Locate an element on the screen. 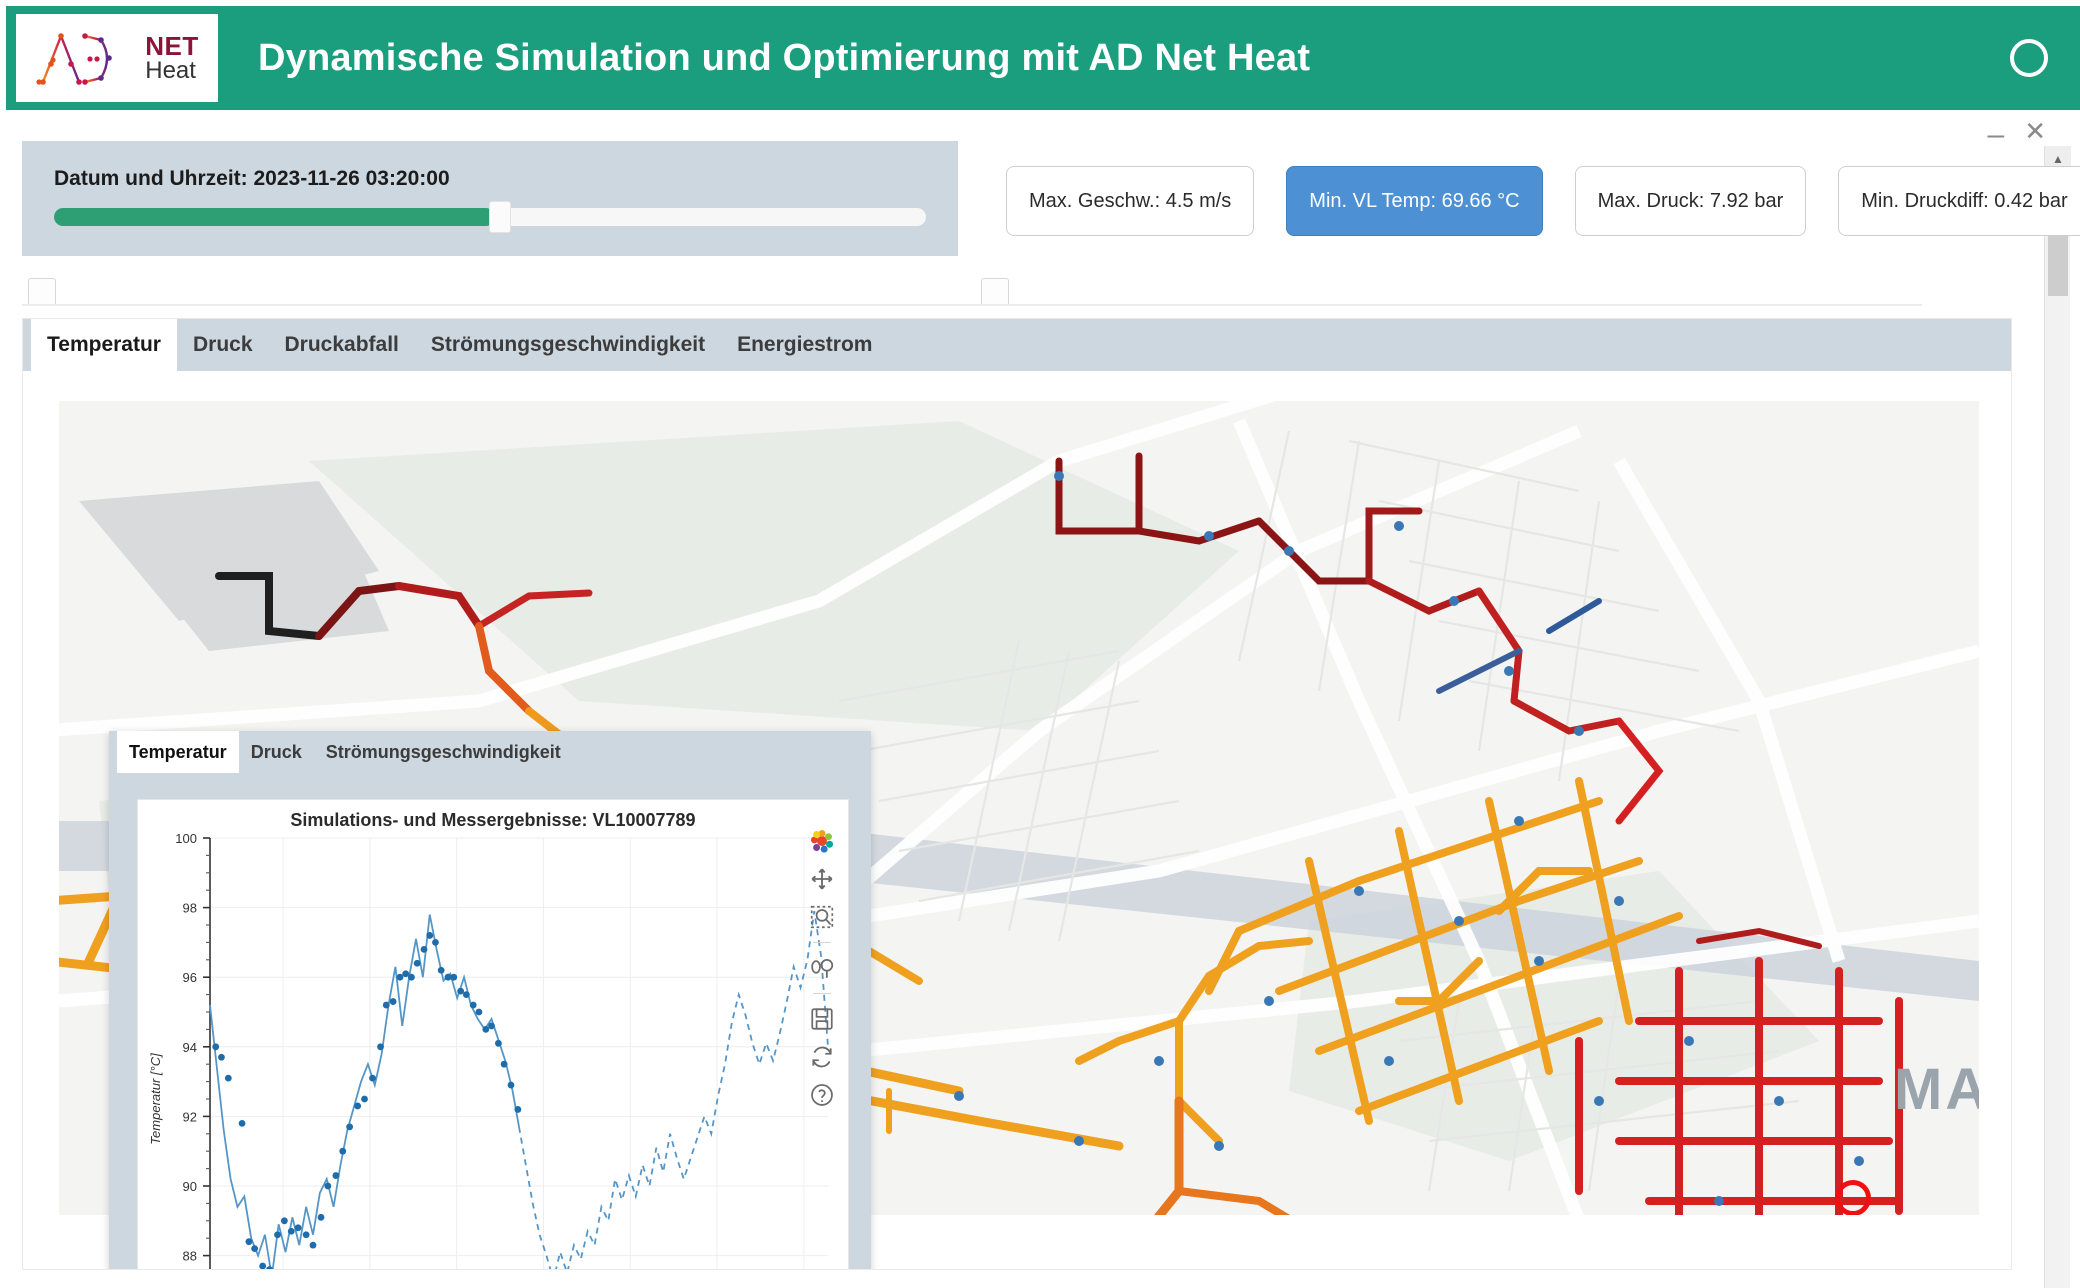  section-divider is located at coordinates (972, 305).